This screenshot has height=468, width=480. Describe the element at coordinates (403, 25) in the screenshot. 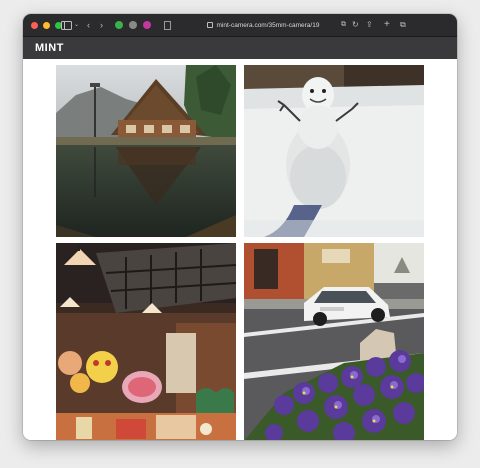

I see `tabs-icon: ⧉` at that location.